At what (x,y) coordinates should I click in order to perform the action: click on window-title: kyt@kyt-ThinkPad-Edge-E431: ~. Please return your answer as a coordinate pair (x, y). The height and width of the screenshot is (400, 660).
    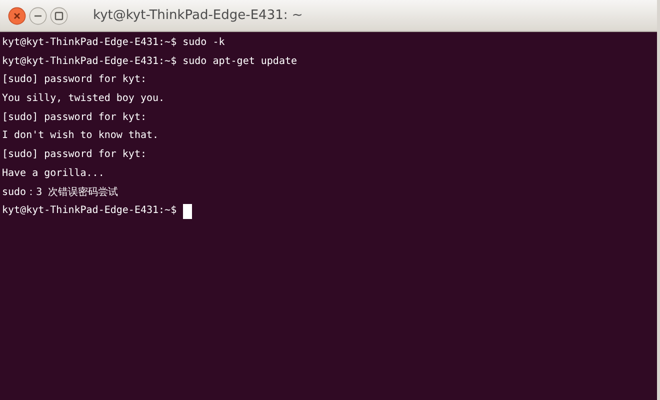
    Looking at the image, I should click on (198, 15).